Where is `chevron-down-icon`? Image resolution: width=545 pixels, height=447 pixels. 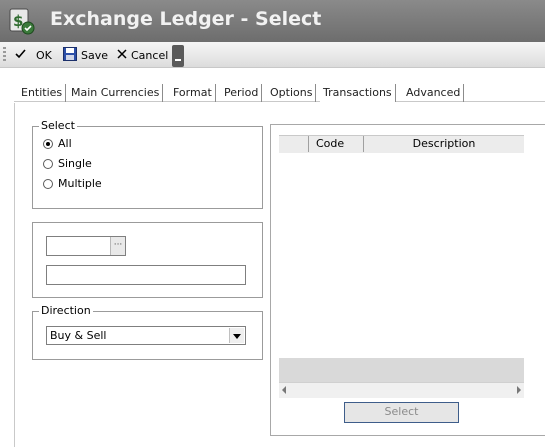
chevron-down-icon is located at coordinates (236, 335).